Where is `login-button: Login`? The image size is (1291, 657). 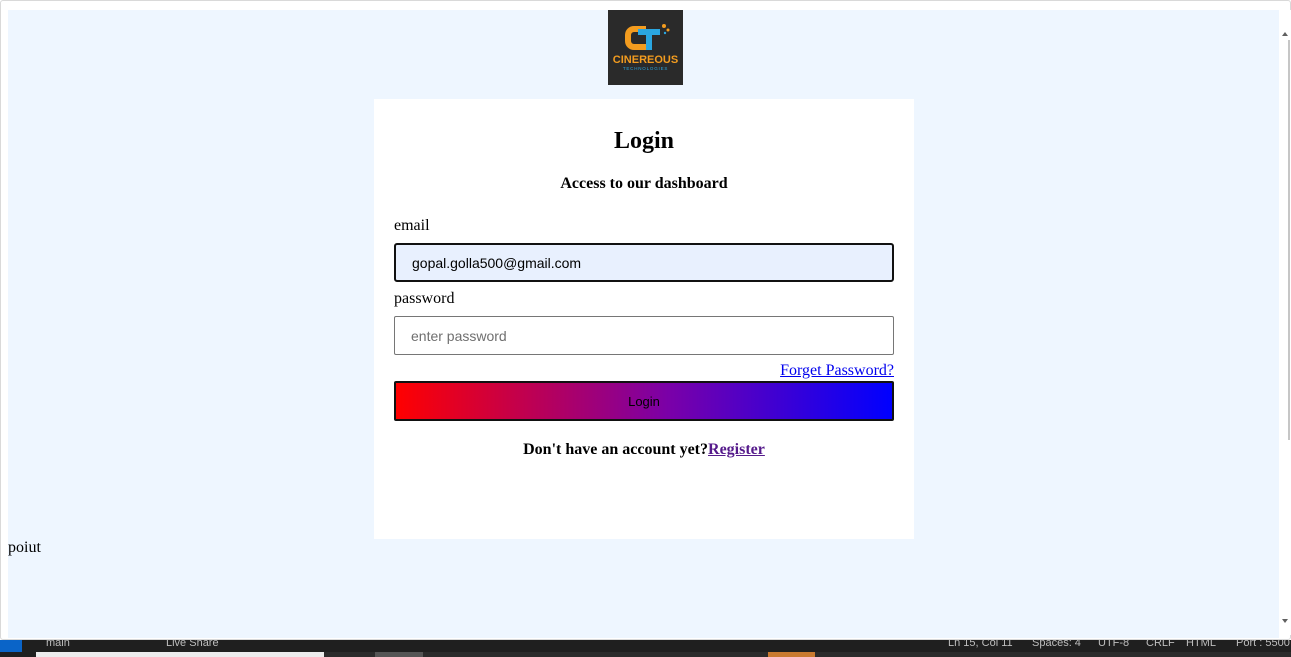
login-button: Login is located at coordinates (644, 401).